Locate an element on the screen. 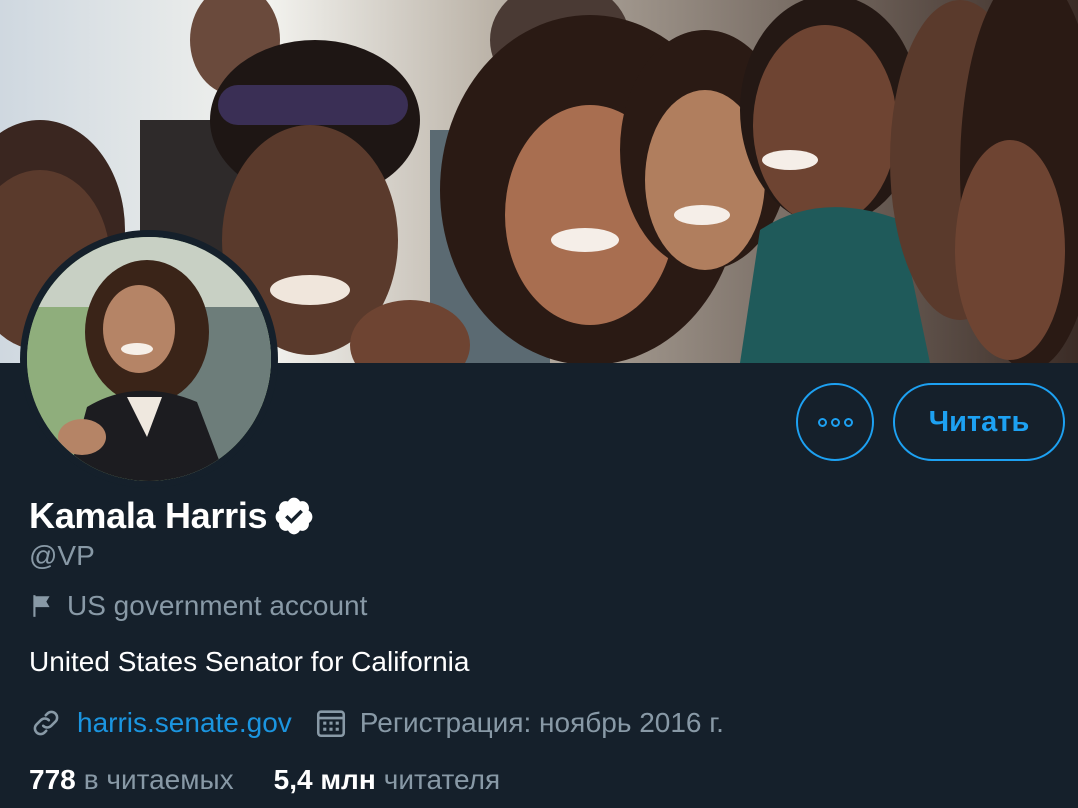  name-row: Kamala Harris is located at coordinates (172, 516).